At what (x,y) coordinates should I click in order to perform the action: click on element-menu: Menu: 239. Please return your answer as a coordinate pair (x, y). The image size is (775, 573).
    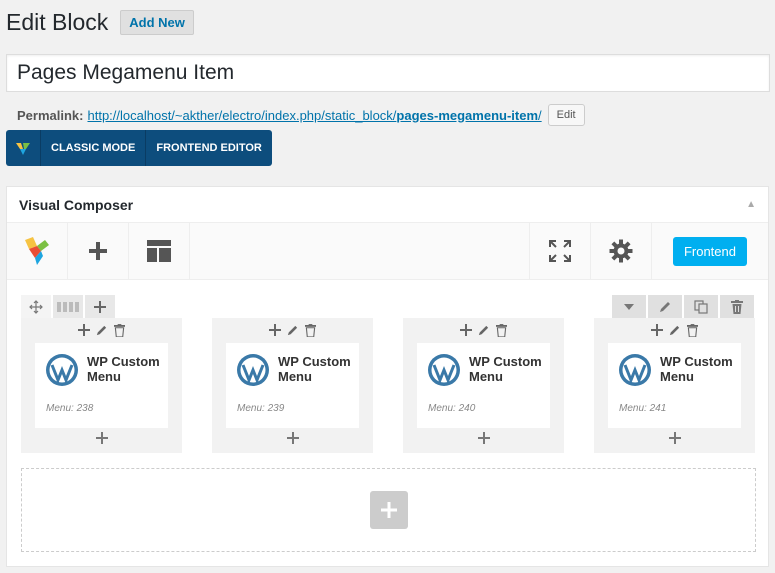
    Looking at the image, I should click on (261, 408).